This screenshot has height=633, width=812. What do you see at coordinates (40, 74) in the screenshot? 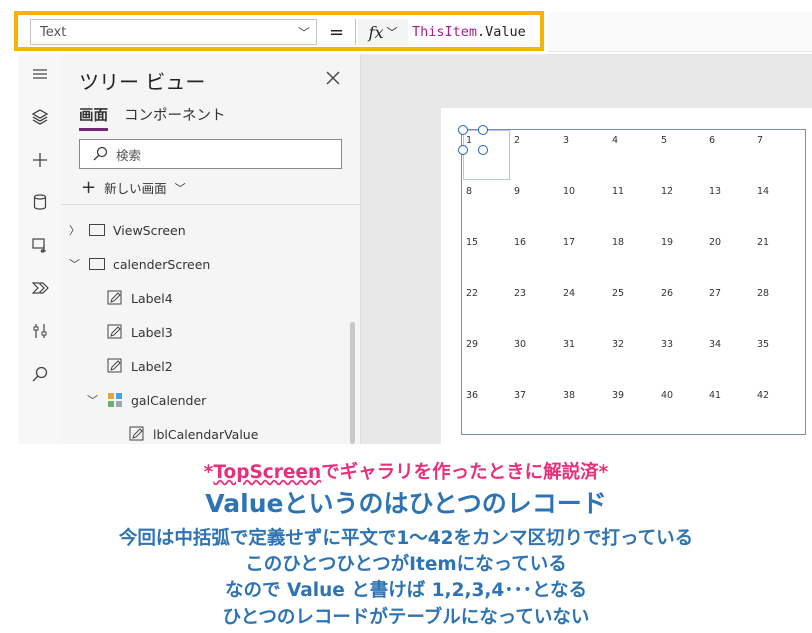
I see `hamburger-icon` at bounding box center [40, 74].